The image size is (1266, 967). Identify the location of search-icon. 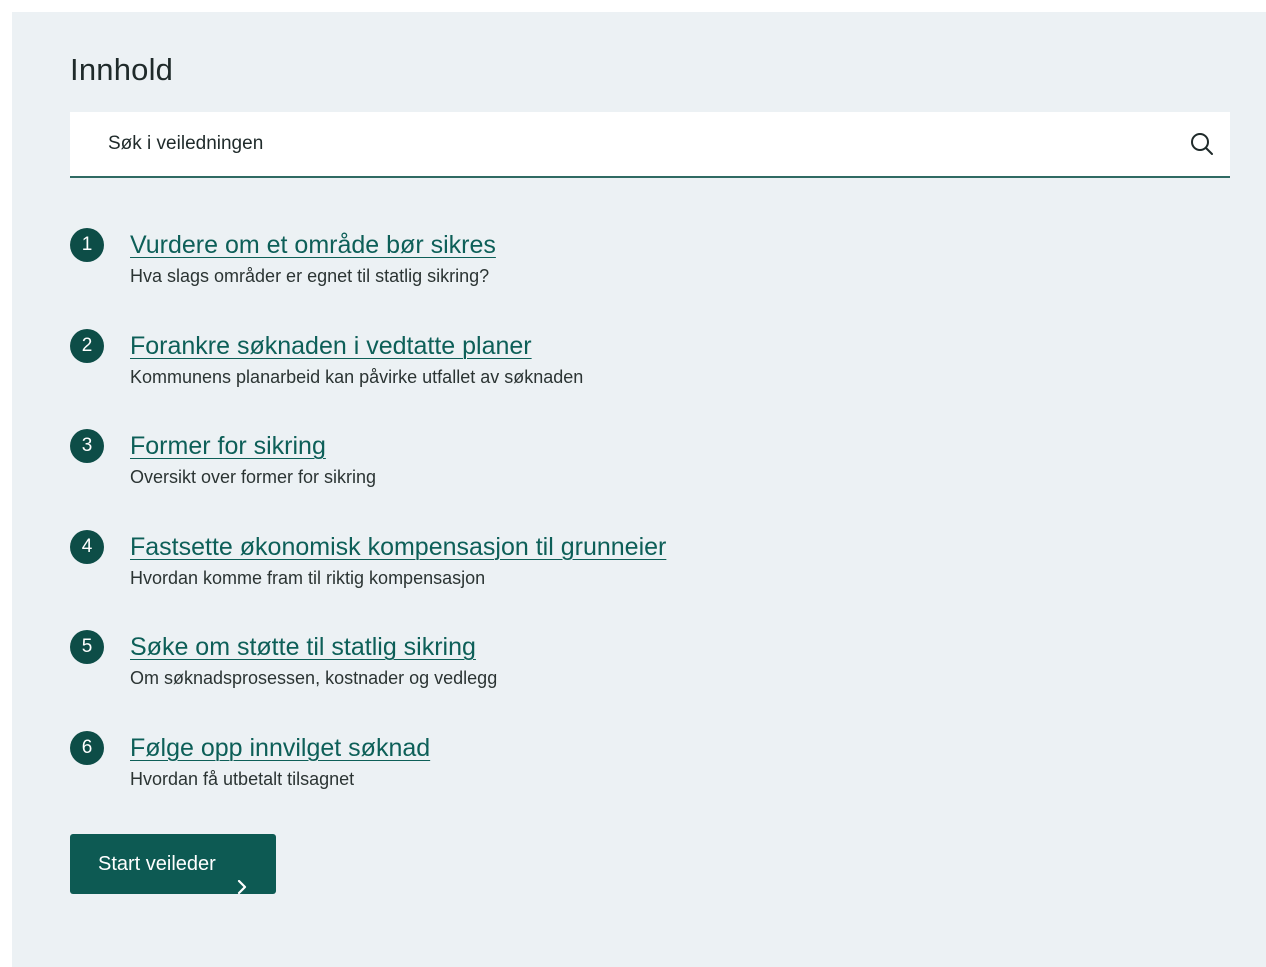
(1202, 144).